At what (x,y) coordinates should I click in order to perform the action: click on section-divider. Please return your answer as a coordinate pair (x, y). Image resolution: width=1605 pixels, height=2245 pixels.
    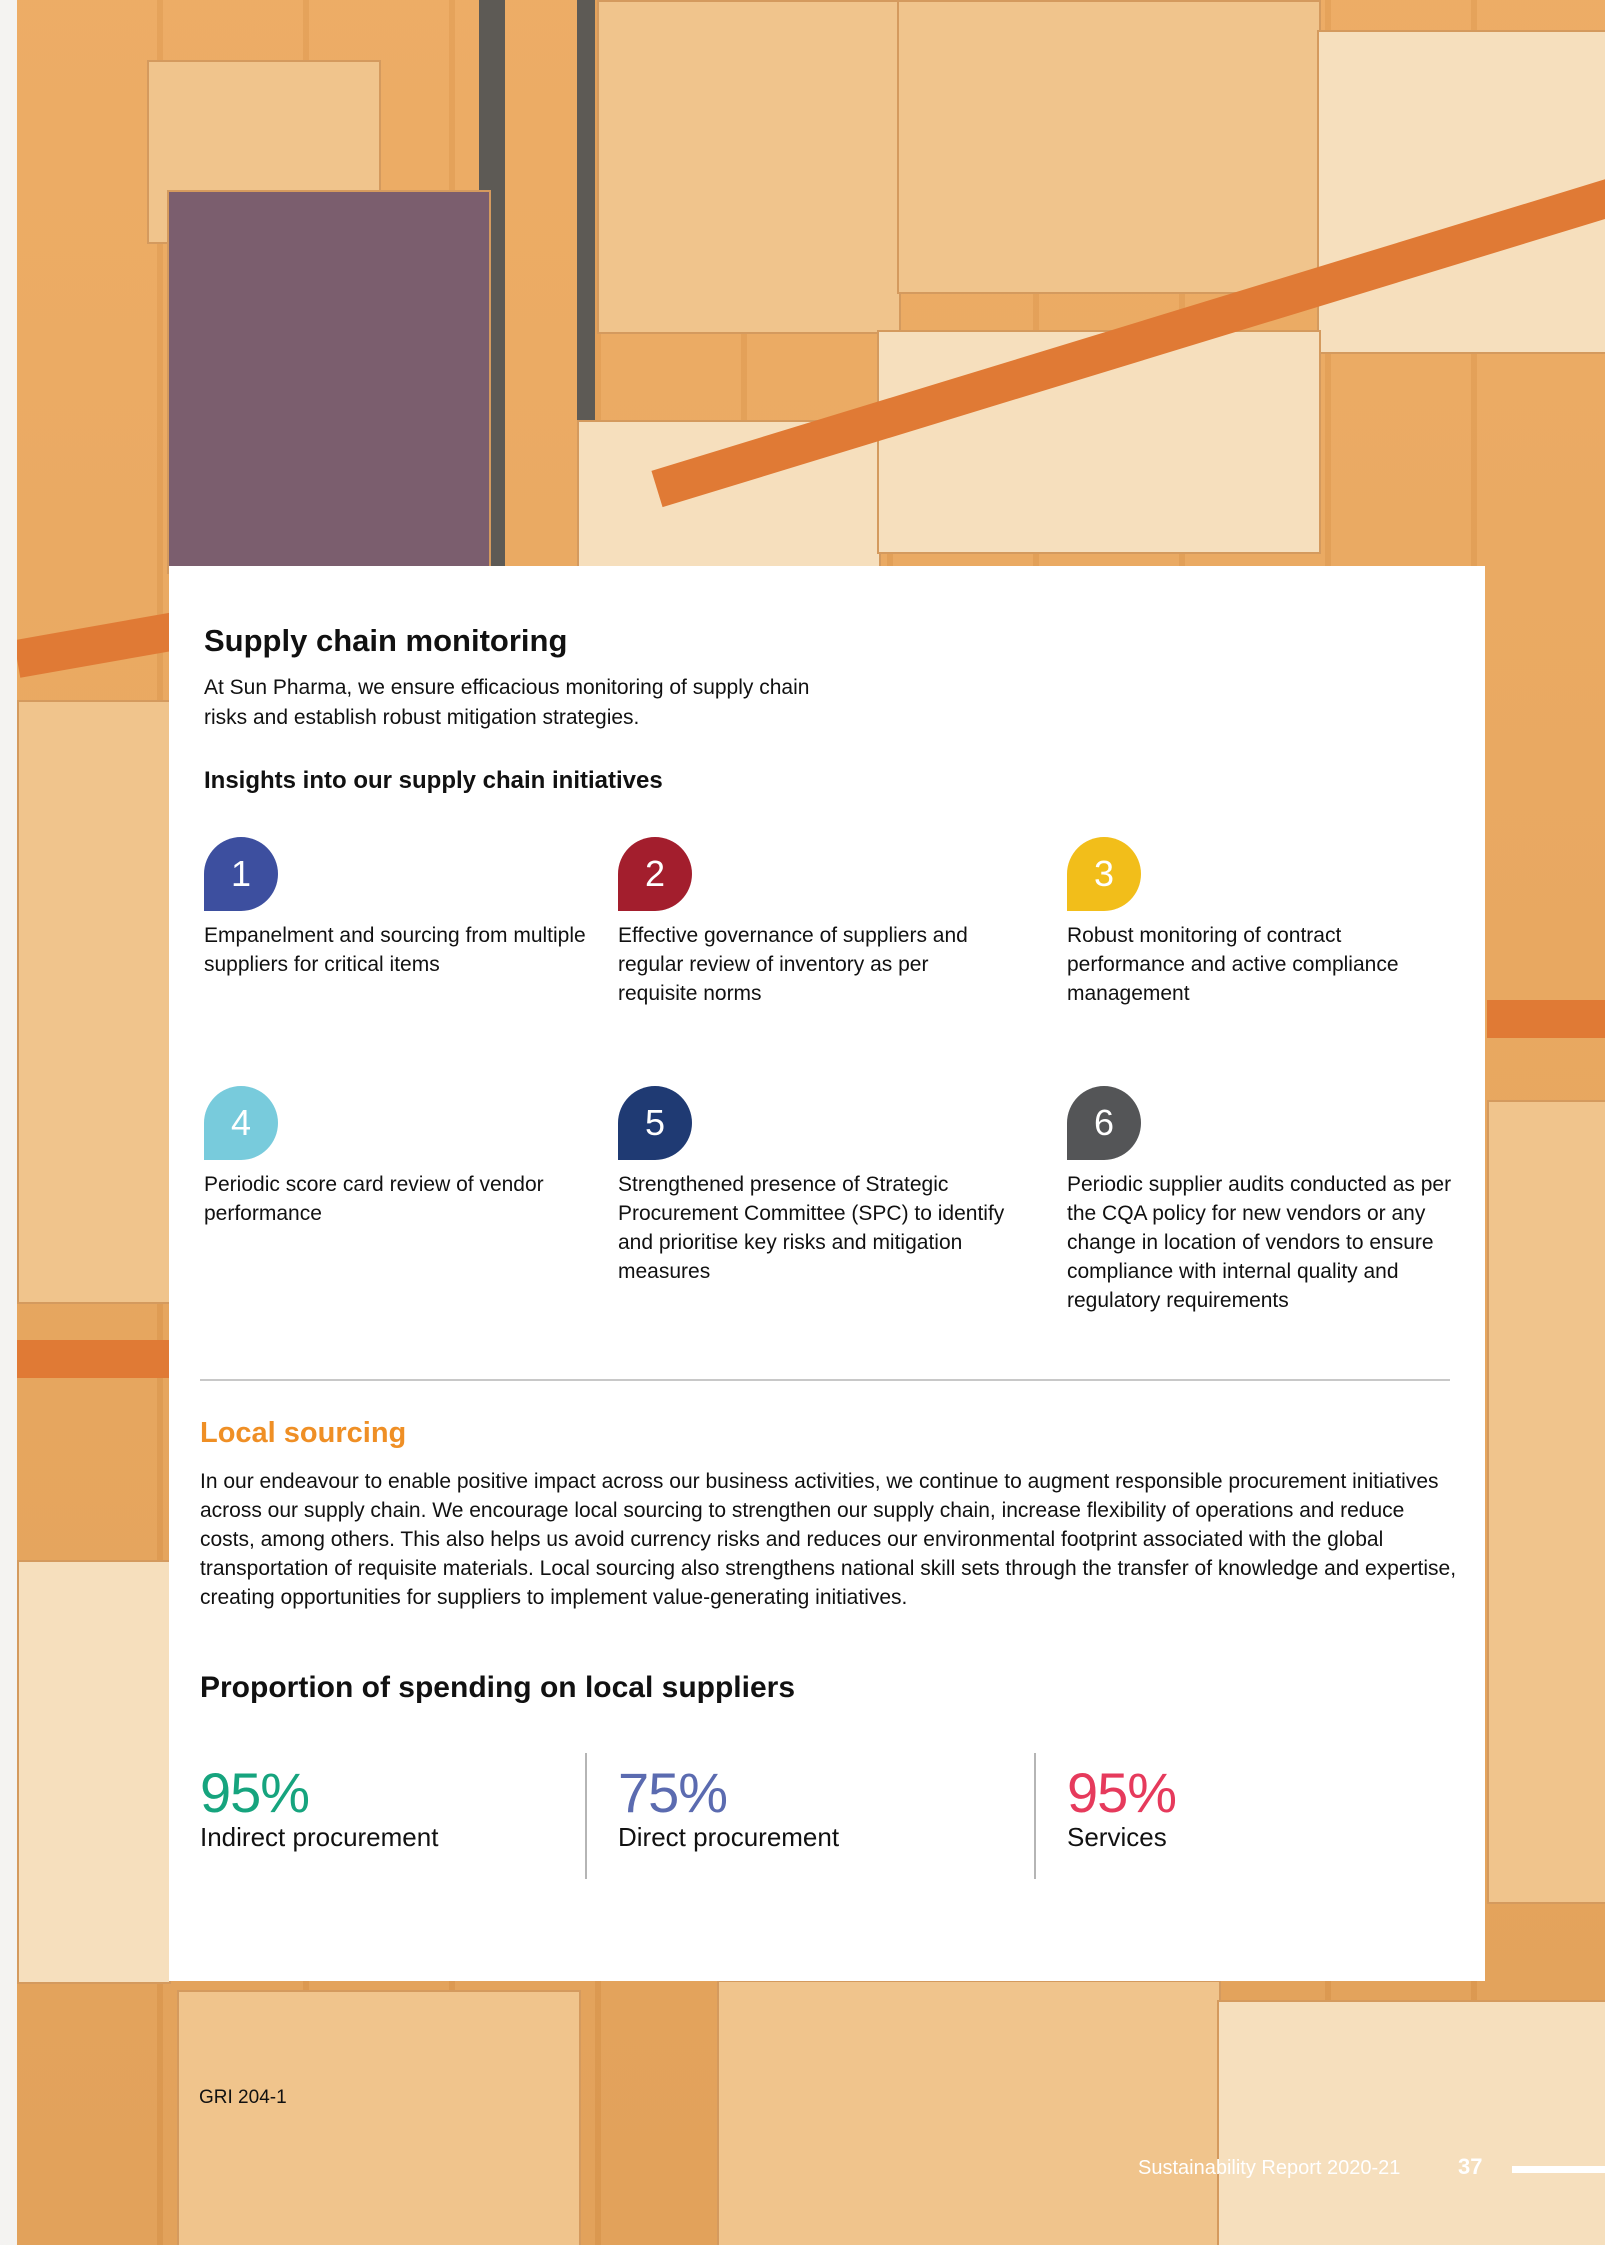
    Looking at the image, I should click on (825, 1380).